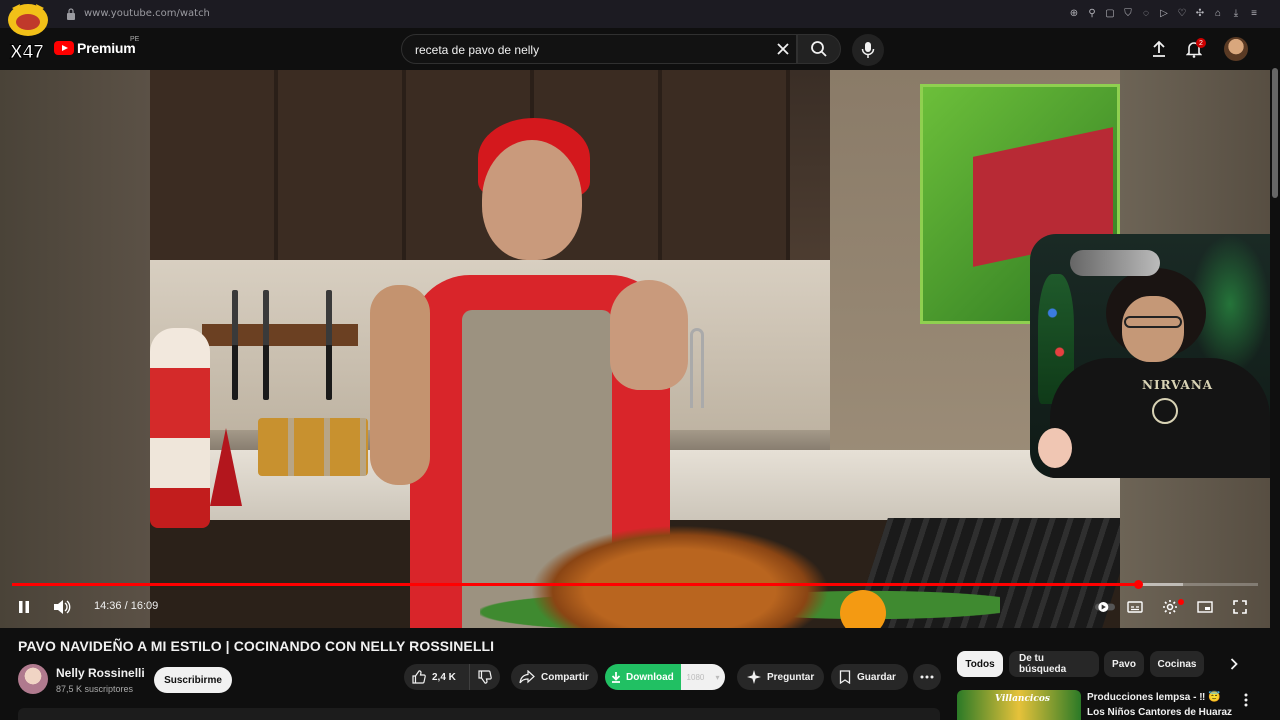 The width and height of the screenshot is (1280, 720). What do you see at coordinates (1236, 49) in the screenshot?
I see `user-avatar` at bounding box center [1236, 49].